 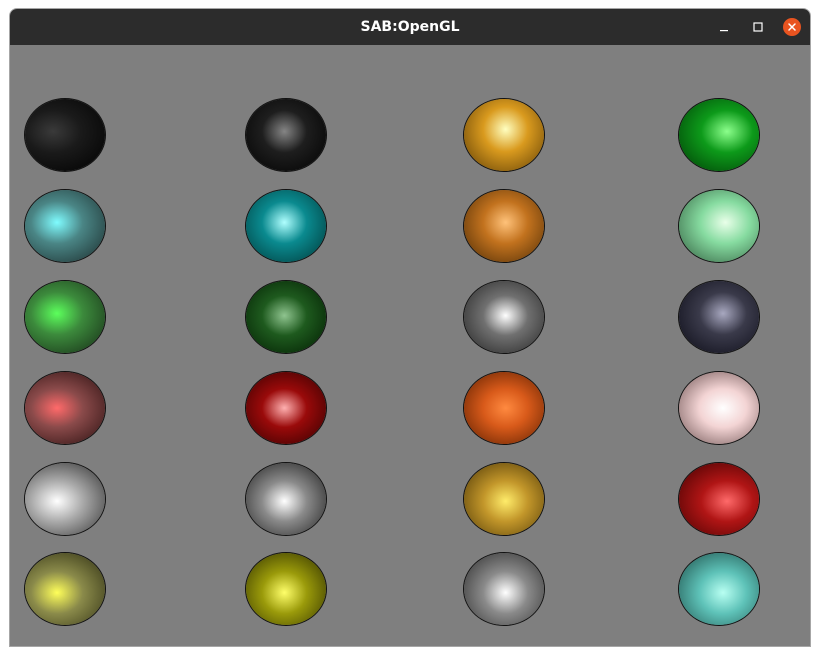 I want to click on sphere-emerald-green, so click(x=719, y=135).